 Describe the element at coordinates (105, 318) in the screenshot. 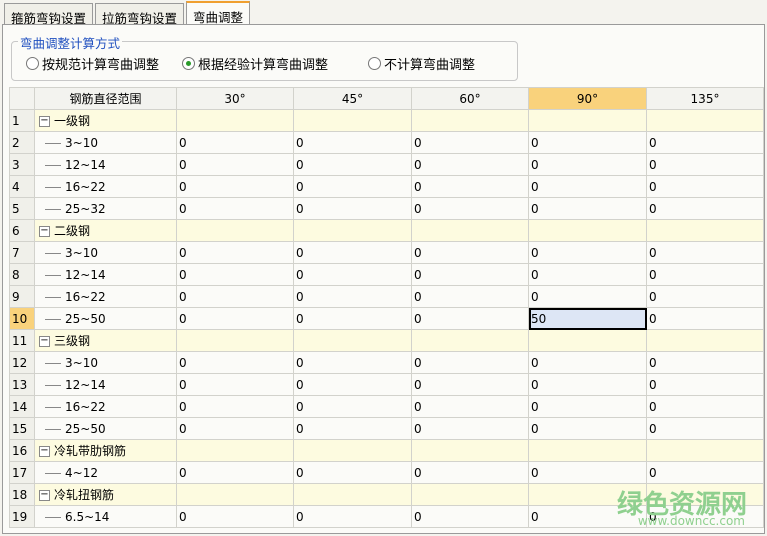

I see `range-cell: 25~50` at that location.